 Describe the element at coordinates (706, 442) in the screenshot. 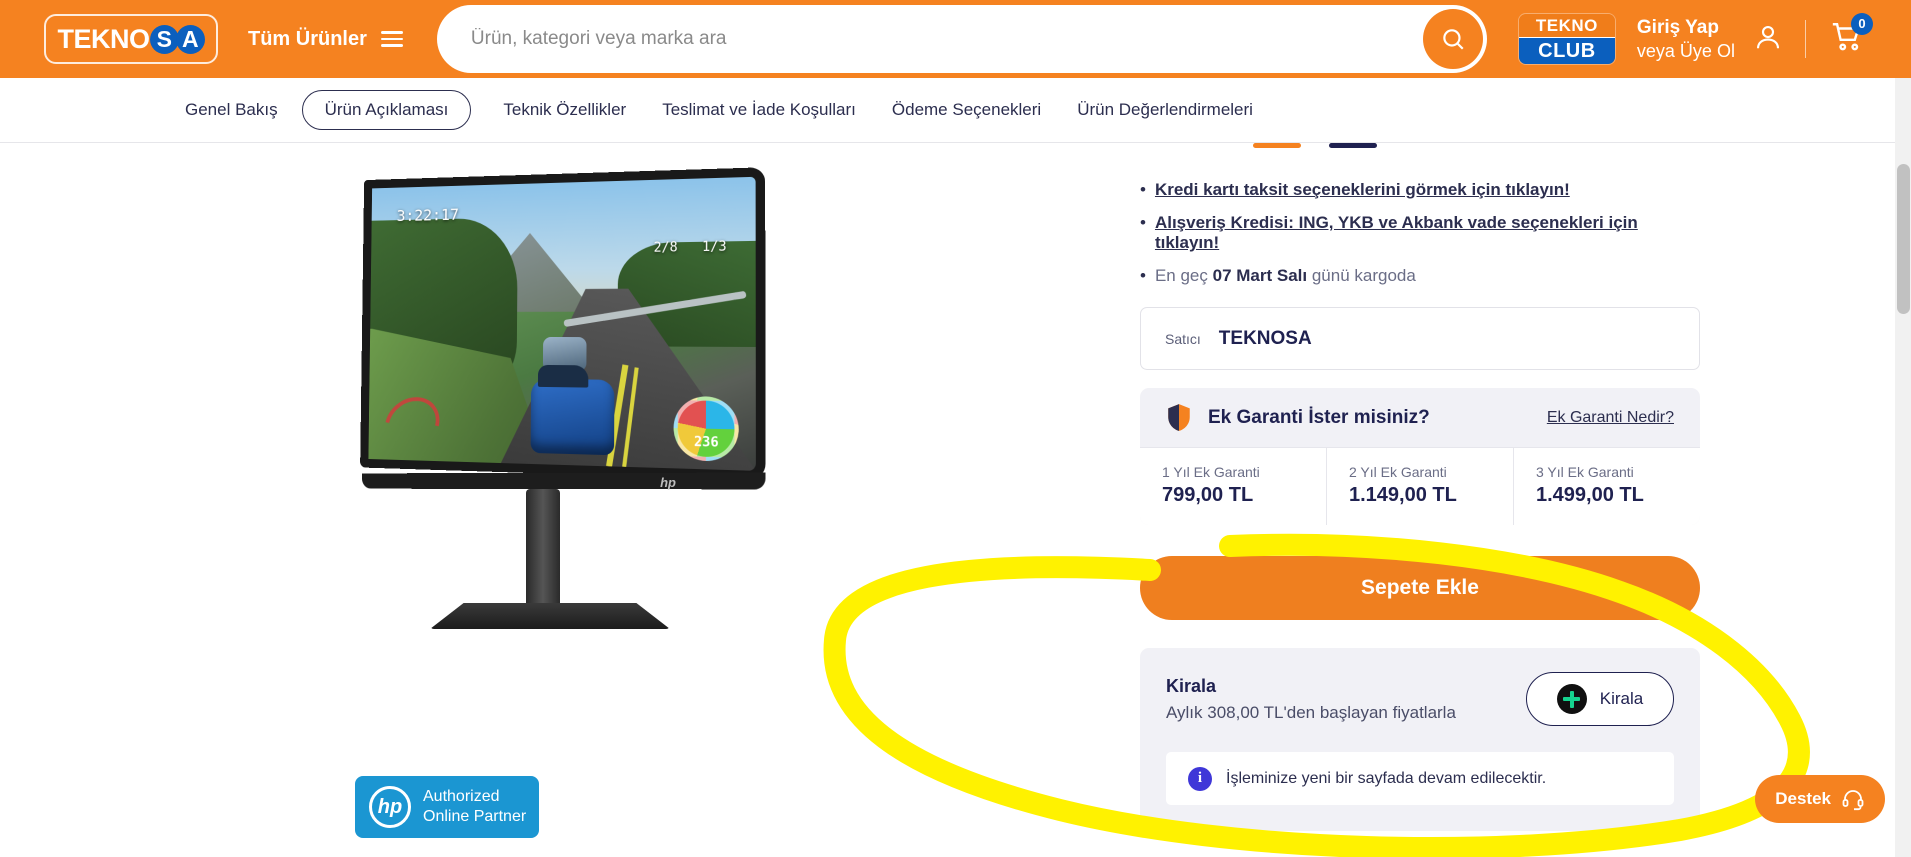

I see `hud-speed-value: 236` at that location.